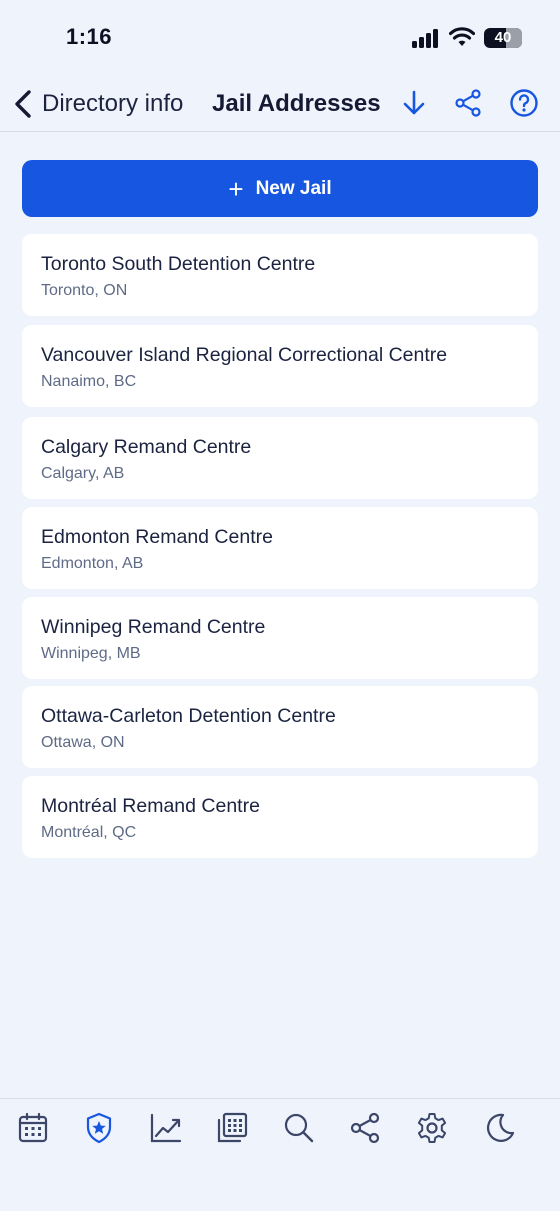 Image resolution: width=560 pixels, height=1211 pixels. Describe the element at coordinates (91, 653) in the screenshot. I see `jail-location: Winnipeg, MB` at that location.